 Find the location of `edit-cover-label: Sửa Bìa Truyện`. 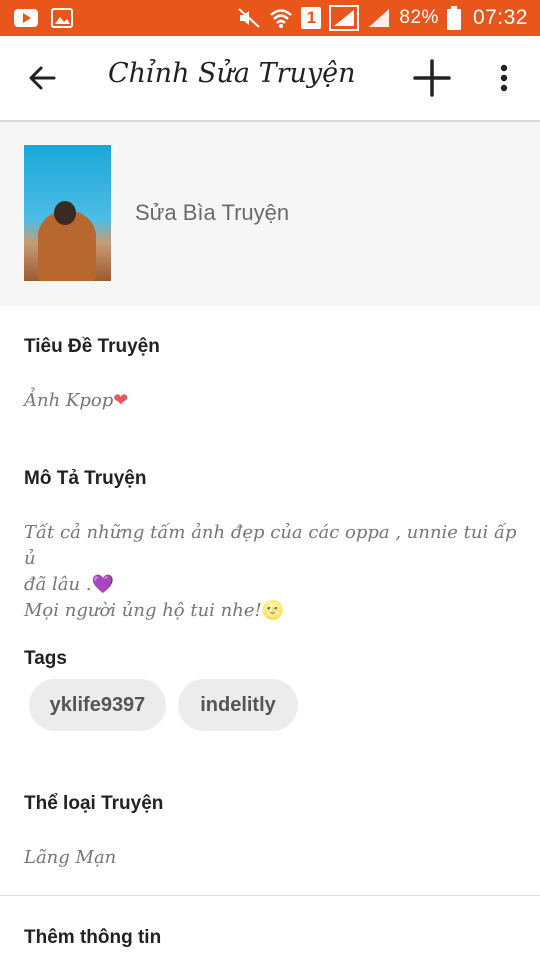

edit-cover-label: Sửa Bìa Truyện is located at coordinates (212, 213).